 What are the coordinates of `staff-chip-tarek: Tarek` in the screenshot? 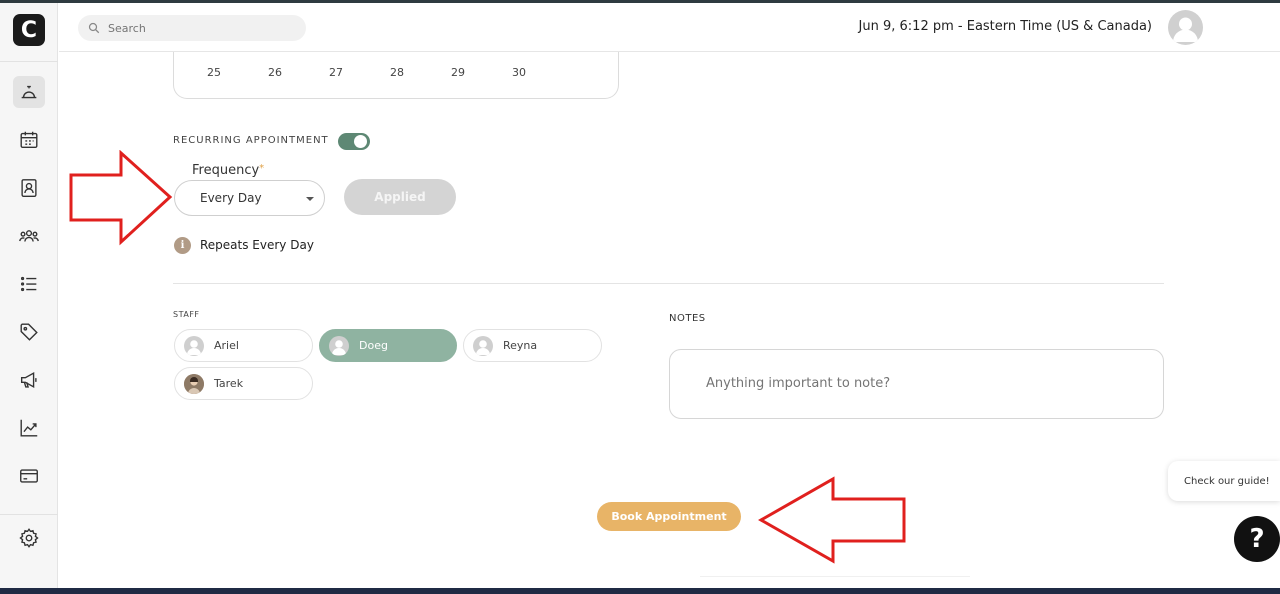 It's located at (243, 383).